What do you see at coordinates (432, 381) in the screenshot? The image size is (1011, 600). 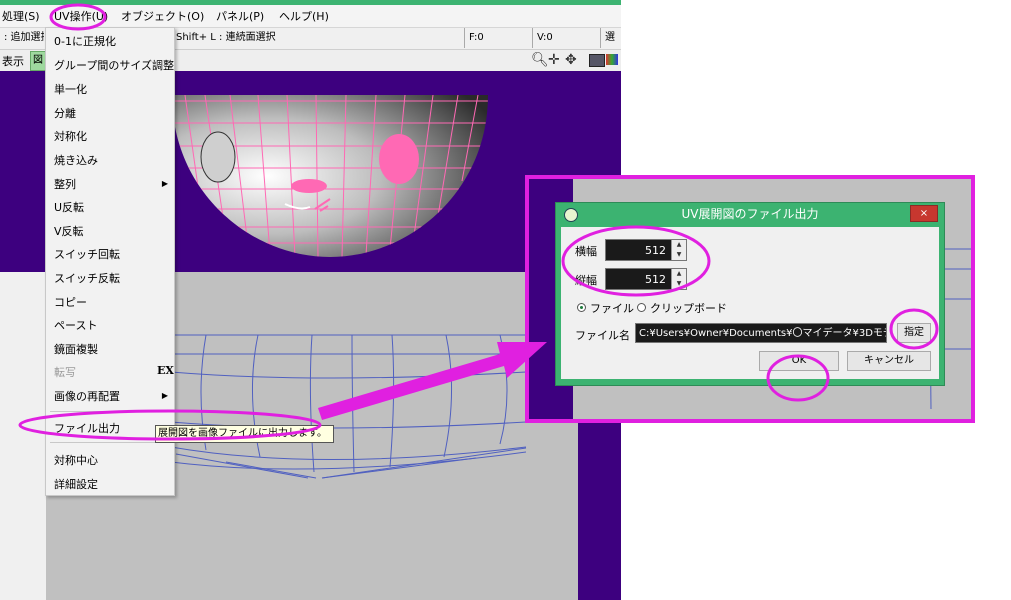 I see `callout-arrow` at bounding box center [432, 381].